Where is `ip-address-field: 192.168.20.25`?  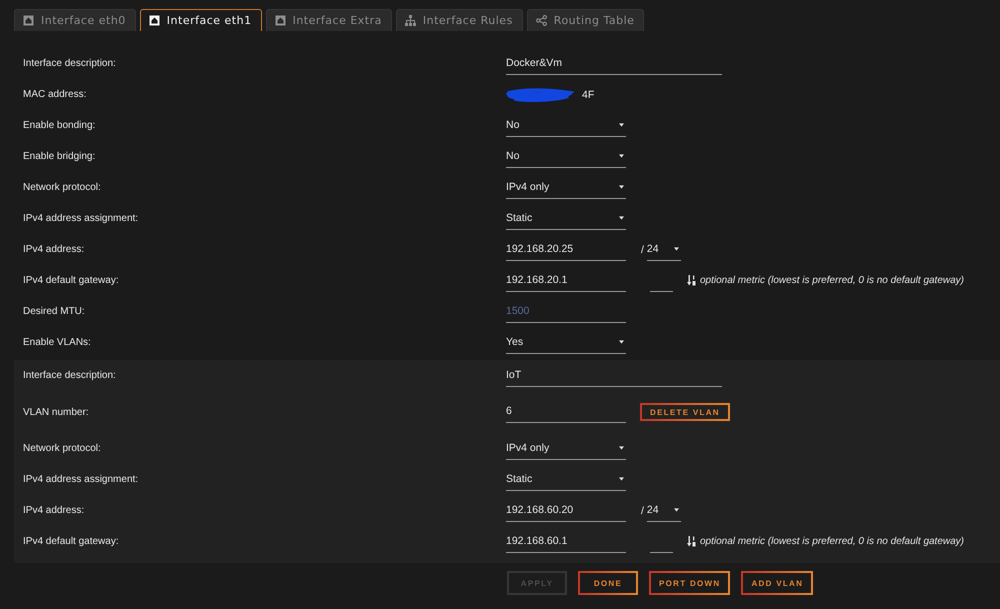
ip-address-field: 192.168.20.25 is located at coordinates (566, 249).